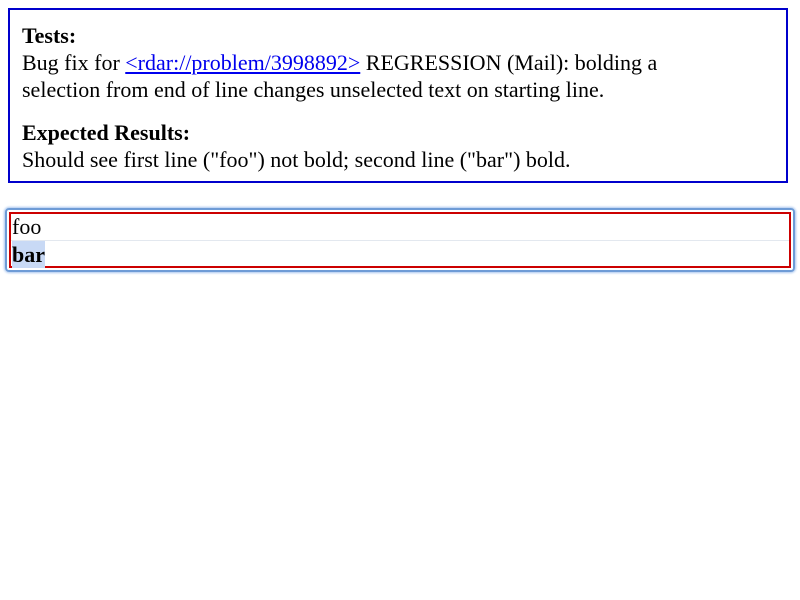 The height and width of the screenshot is (600, 800). I want to click on rdar-link: <rdar://problem/3998892>, so click(242, 62).